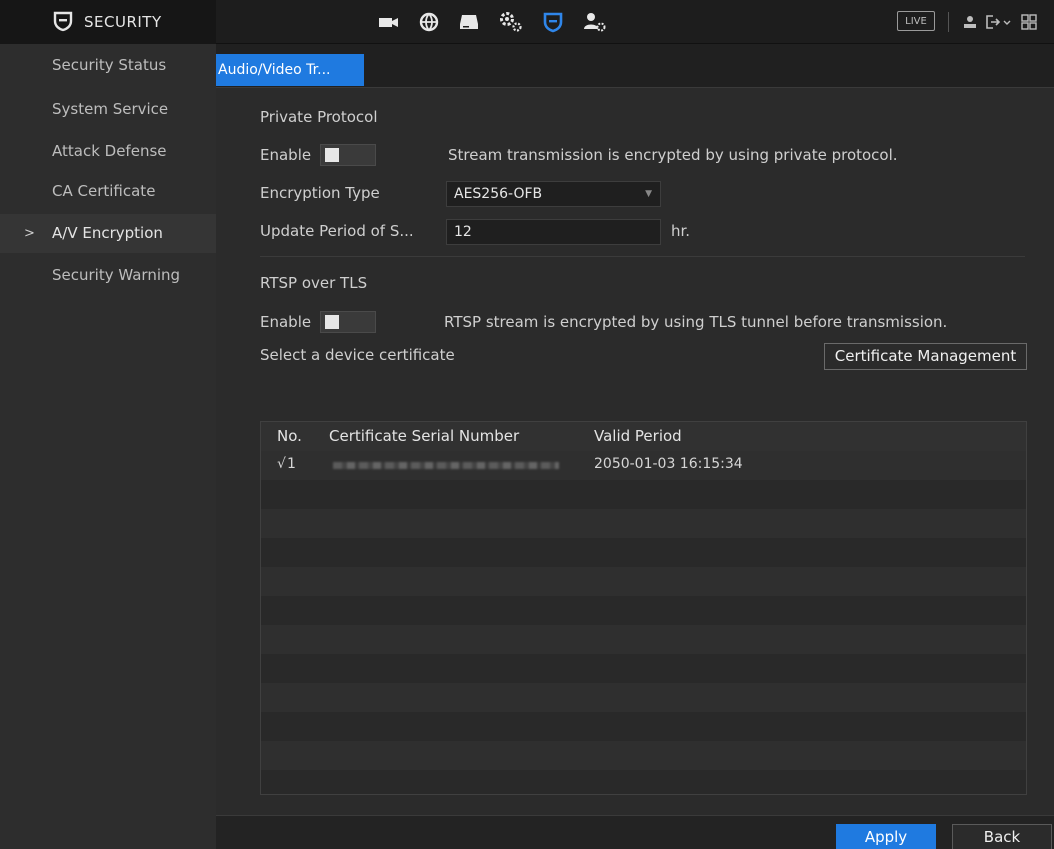 The height and width of the screenshot is (849, 1054). I want to click on redacted-serial-number, so click(446, 465).